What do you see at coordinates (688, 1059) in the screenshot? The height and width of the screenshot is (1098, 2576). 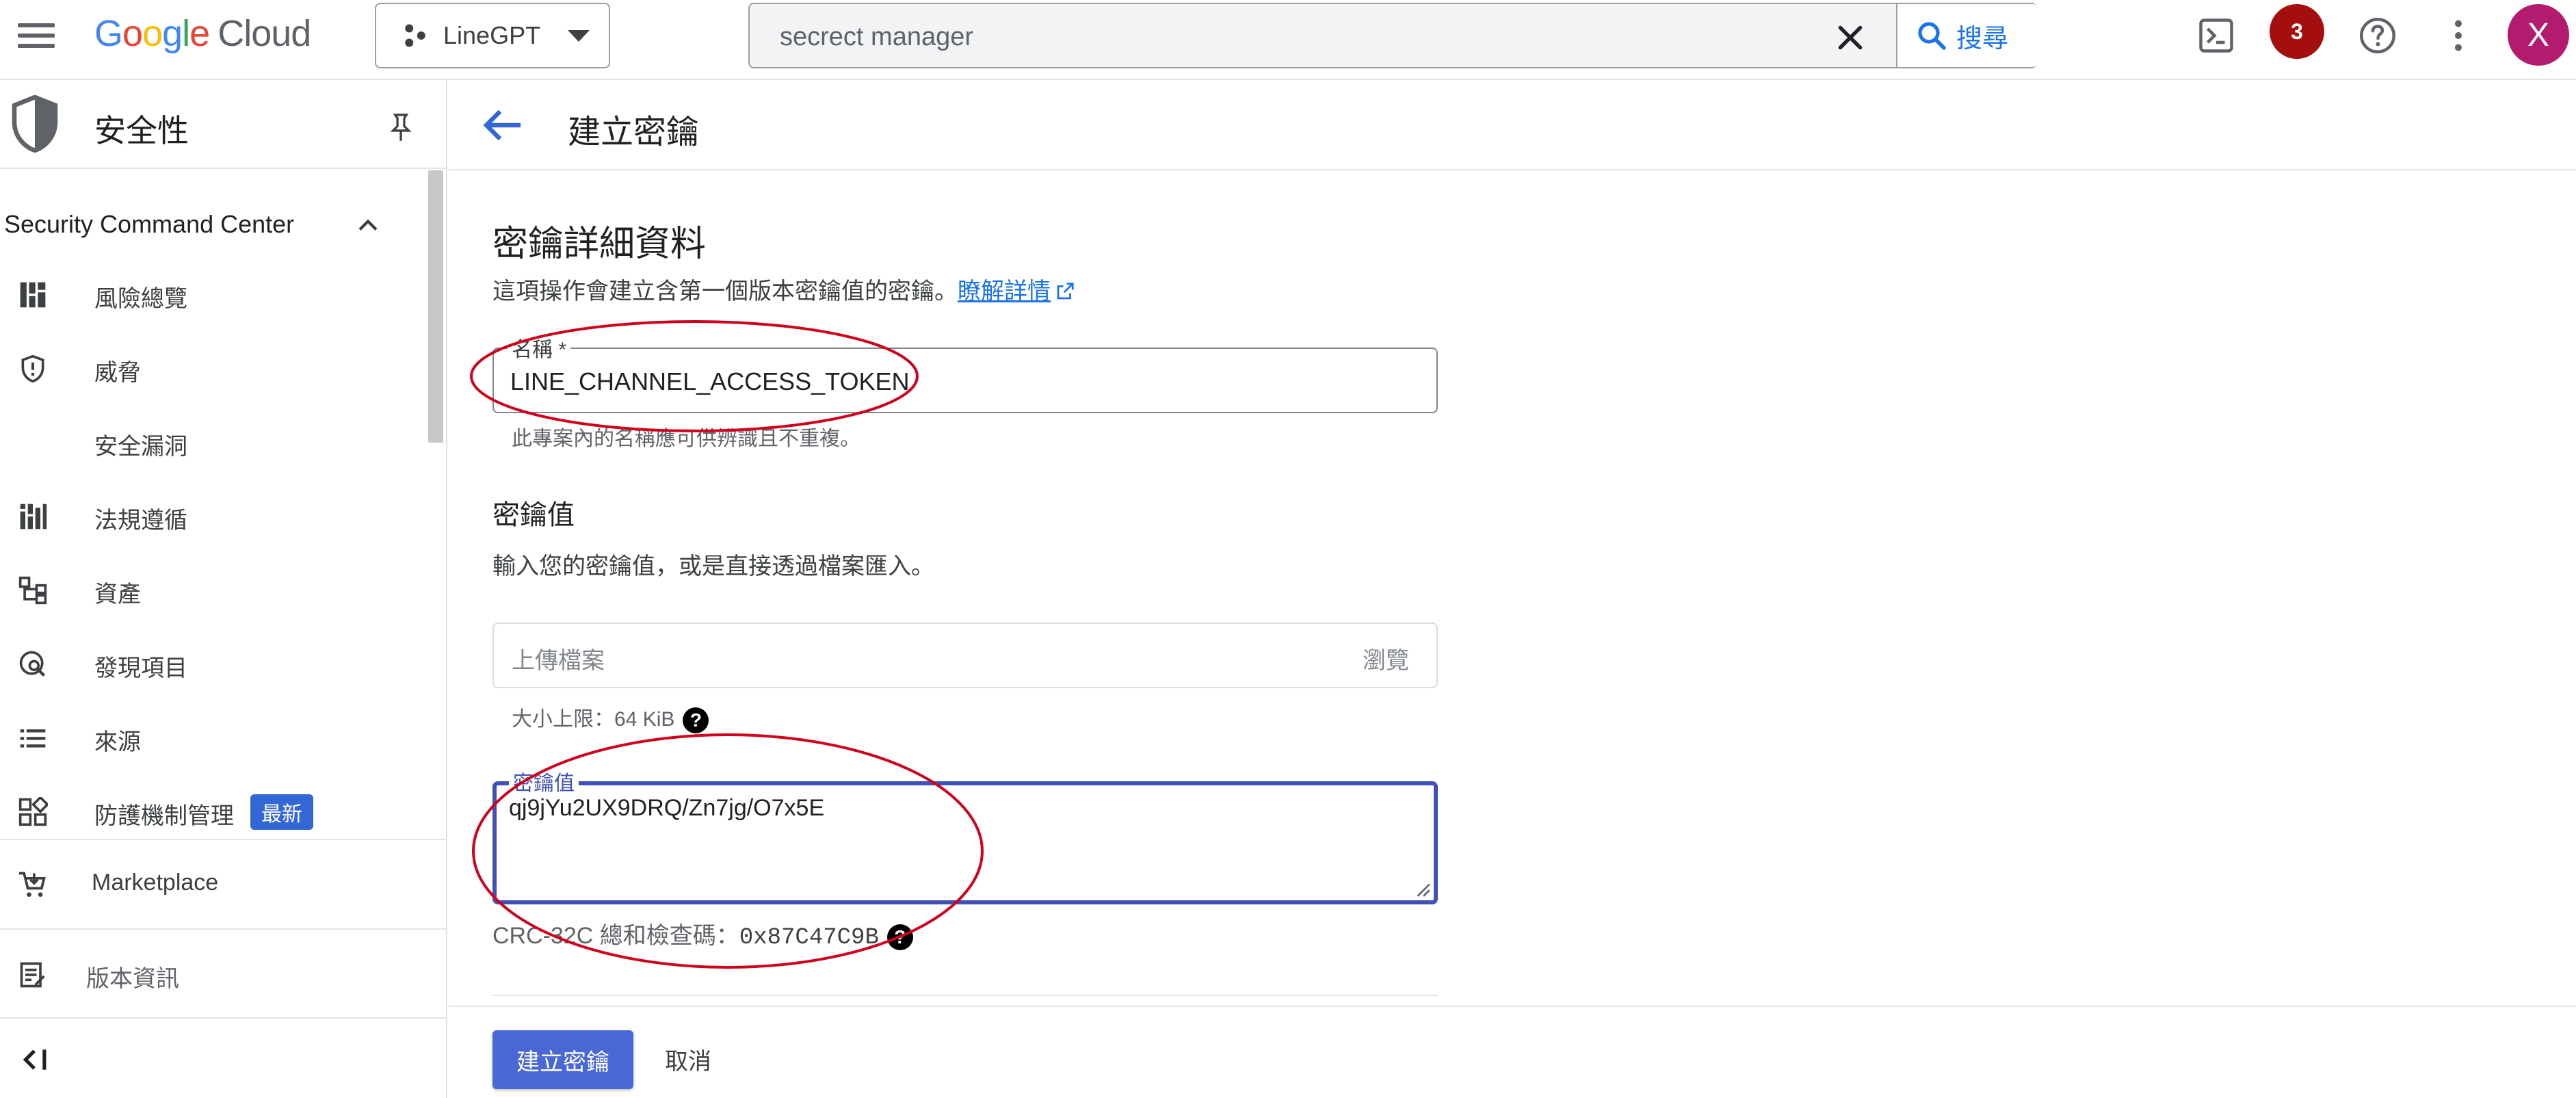 I see `cancel-button: 取消` at bounding box center [688, 1059].